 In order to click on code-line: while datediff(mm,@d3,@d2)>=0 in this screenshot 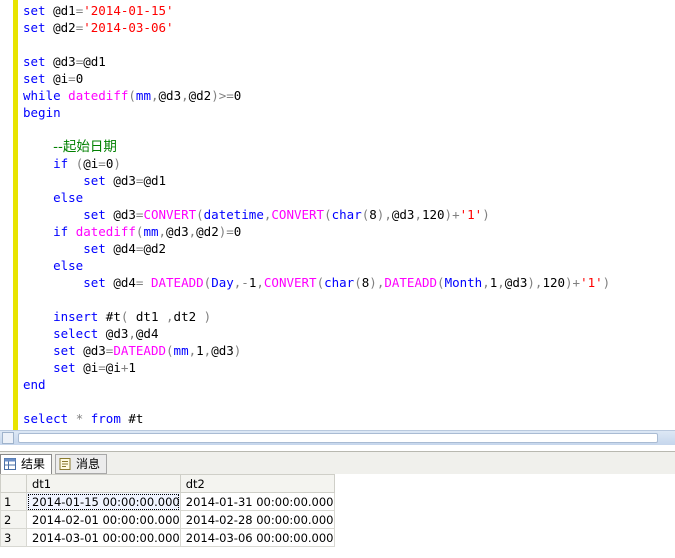, I will do `click(316, 95)`.